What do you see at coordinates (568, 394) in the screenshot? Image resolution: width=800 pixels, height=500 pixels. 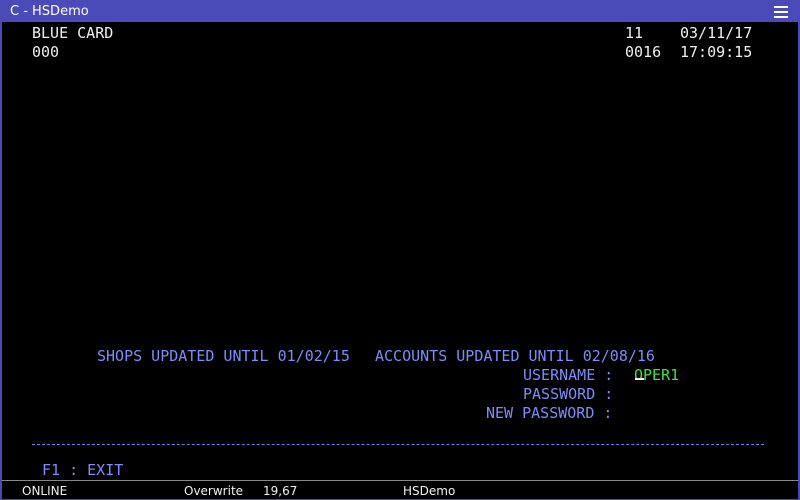 I see `password-label: PASSWORD :` at bounding box center [568, 394].